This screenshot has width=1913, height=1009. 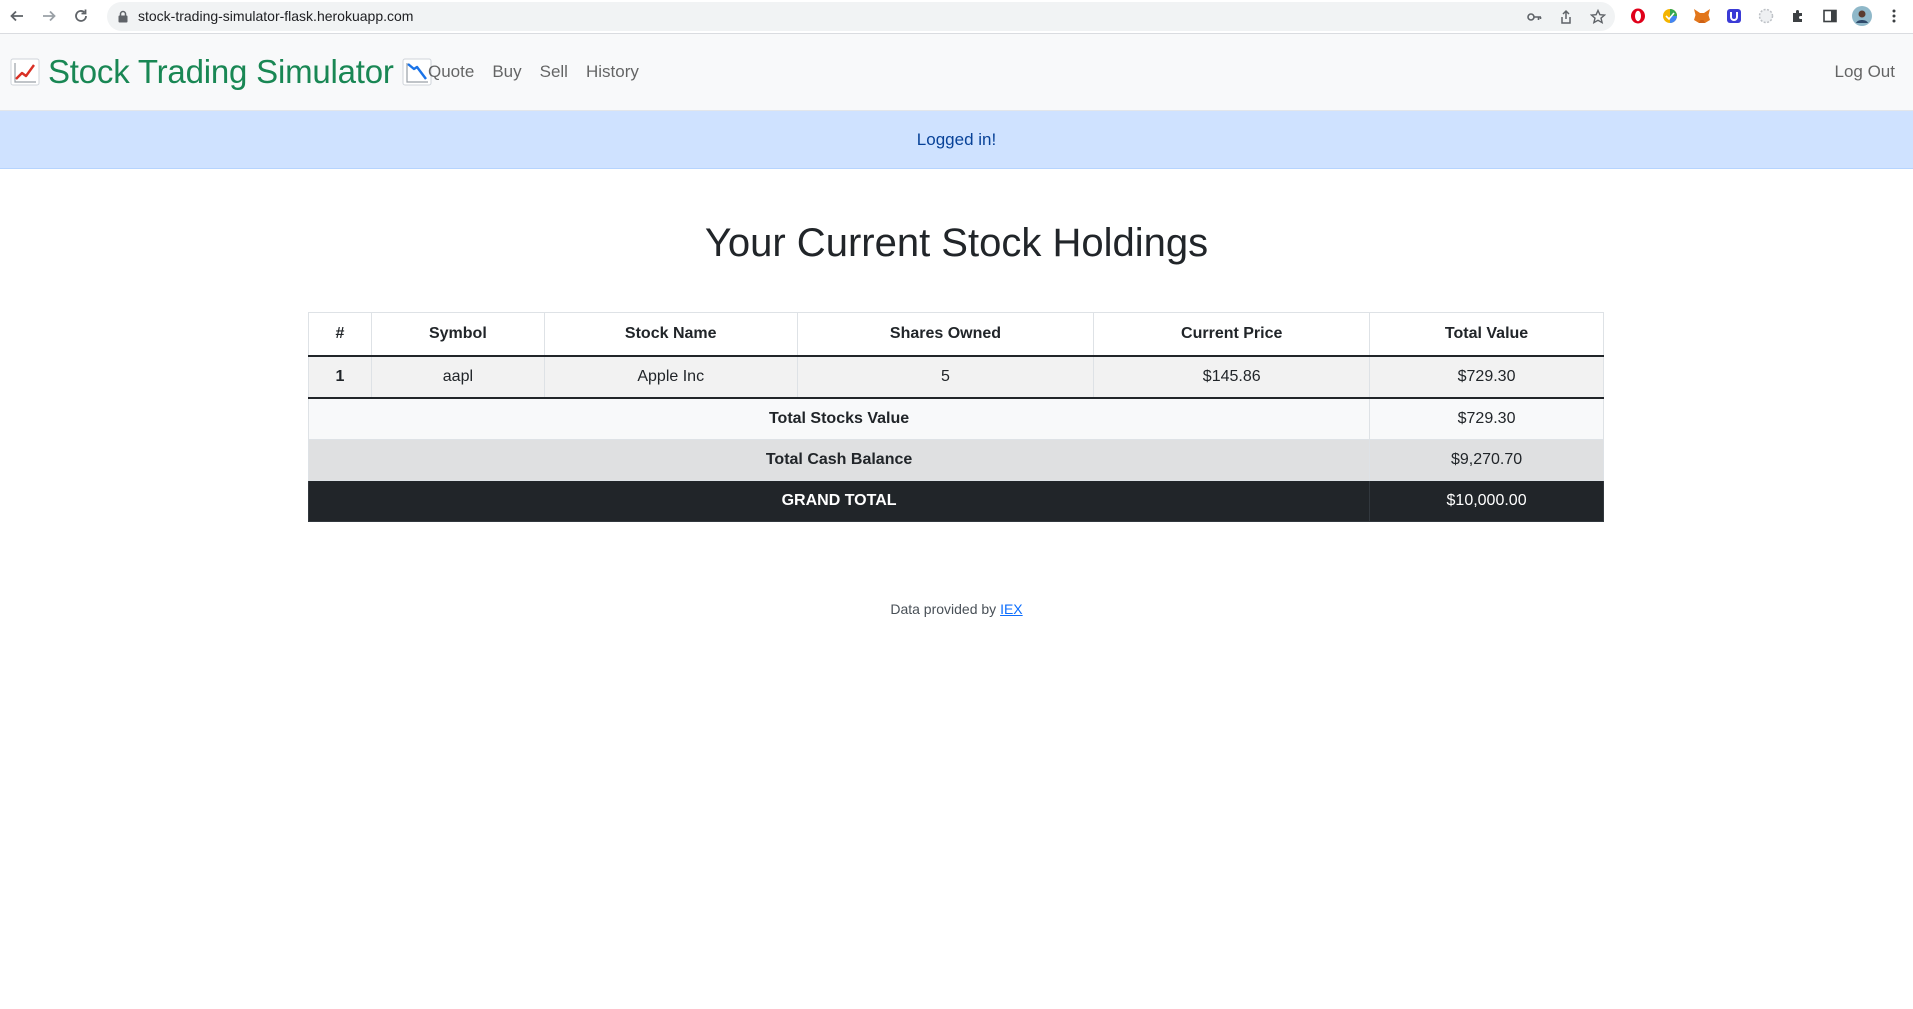 I want to click on bookmark-star-icon, so click(x=1598, y=17).